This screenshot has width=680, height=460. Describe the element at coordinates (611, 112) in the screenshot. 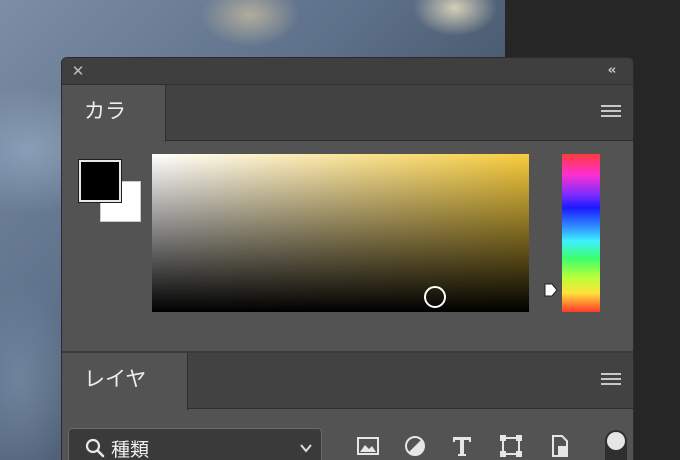

I see `color-panel-menu-icon` at that location.